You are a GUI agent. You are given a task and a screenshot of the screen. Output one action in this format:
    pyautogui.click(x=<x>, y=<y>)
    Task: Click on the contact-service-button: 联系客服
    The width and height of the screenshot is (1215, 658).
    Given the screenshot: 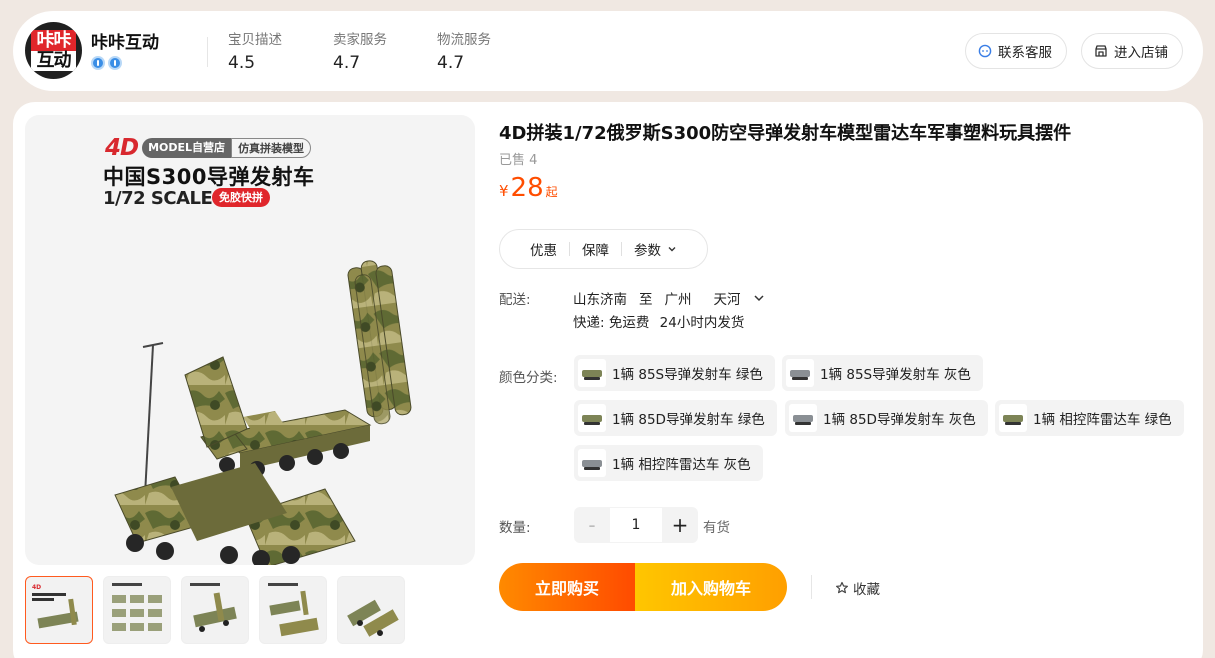 What is the action you would take?
    pyautogui.click(x=1016, y=51)
    